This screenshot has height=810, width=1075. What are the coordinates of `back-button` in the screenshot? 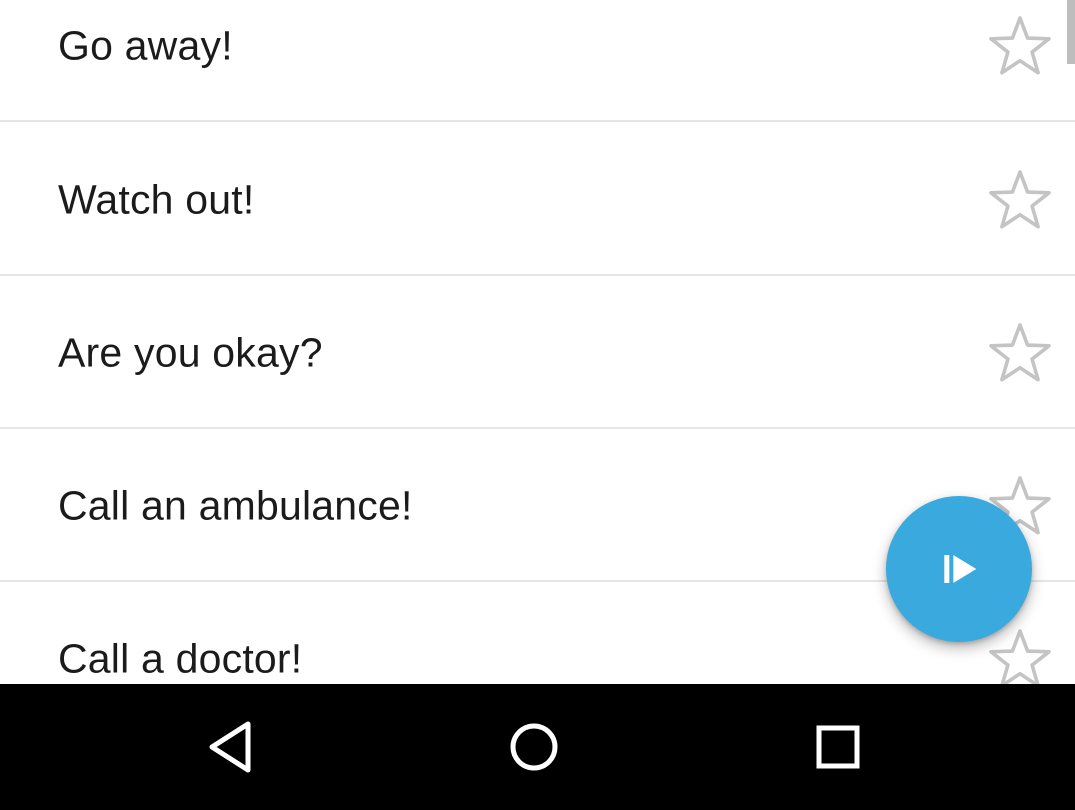 It's located at (231, 747).